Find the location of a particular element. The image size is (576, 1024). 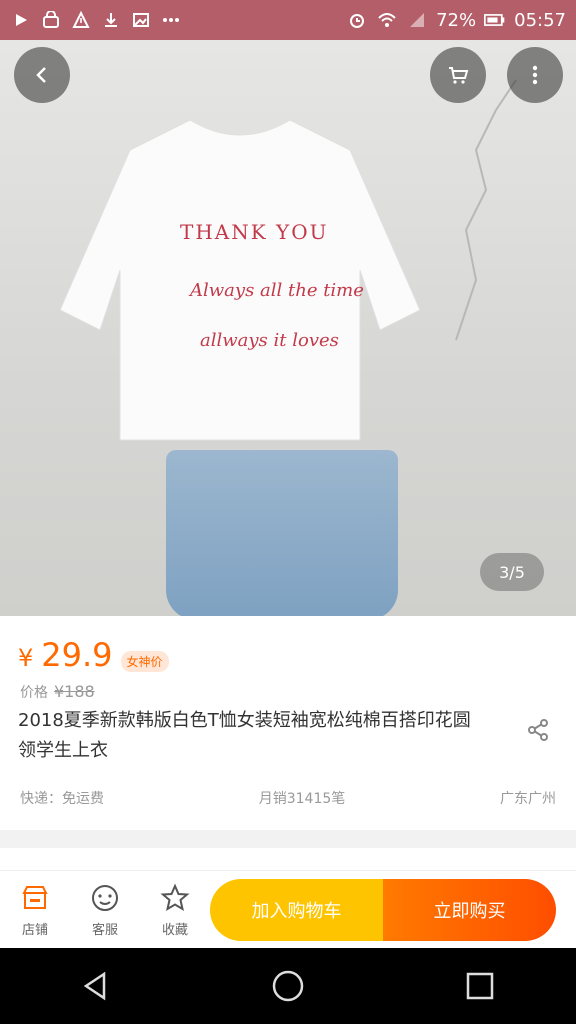

sale-price: 29.9 is located at coordinates (77, 655).